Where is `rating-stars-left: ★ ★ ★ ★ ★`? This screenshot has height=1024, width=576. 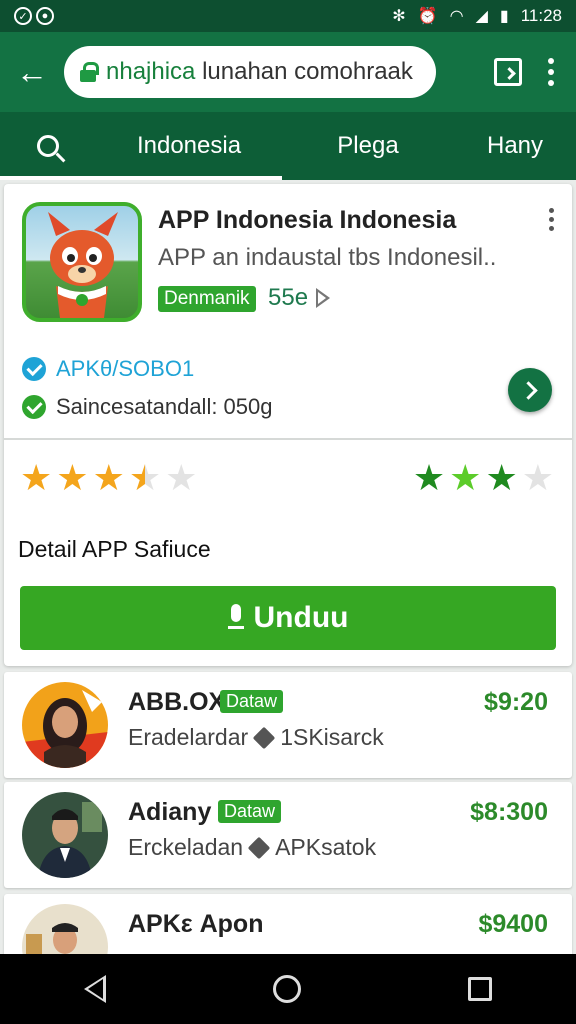
rating-stars-left: ★ ★ ★ ★ ★ is located at coordinates (108, 478).